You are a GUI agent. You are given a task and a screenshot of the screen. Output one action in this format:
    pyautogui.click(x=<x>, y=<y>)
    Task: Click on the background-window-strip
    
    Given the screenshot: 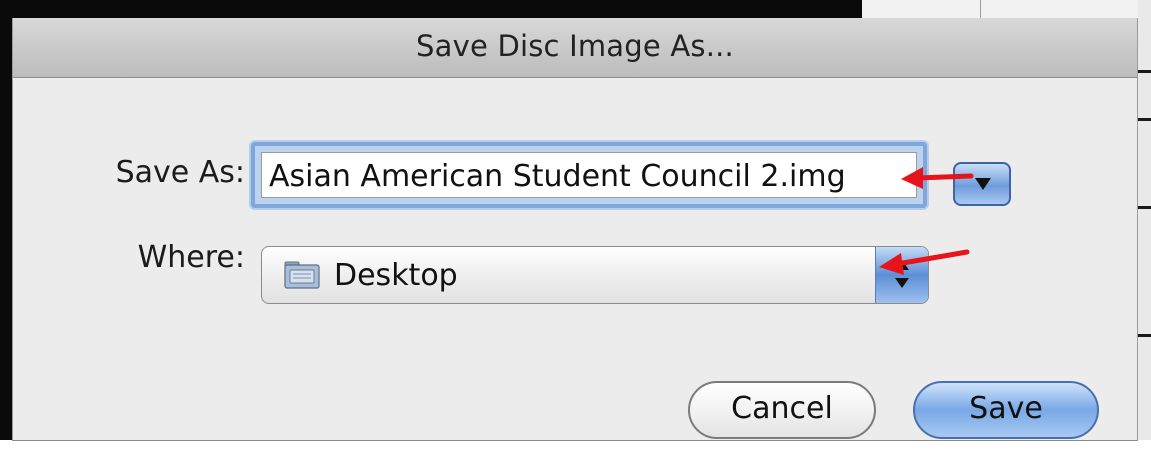 What is the action you would take?
    pyautogui.click(x=1144, y=220)
    